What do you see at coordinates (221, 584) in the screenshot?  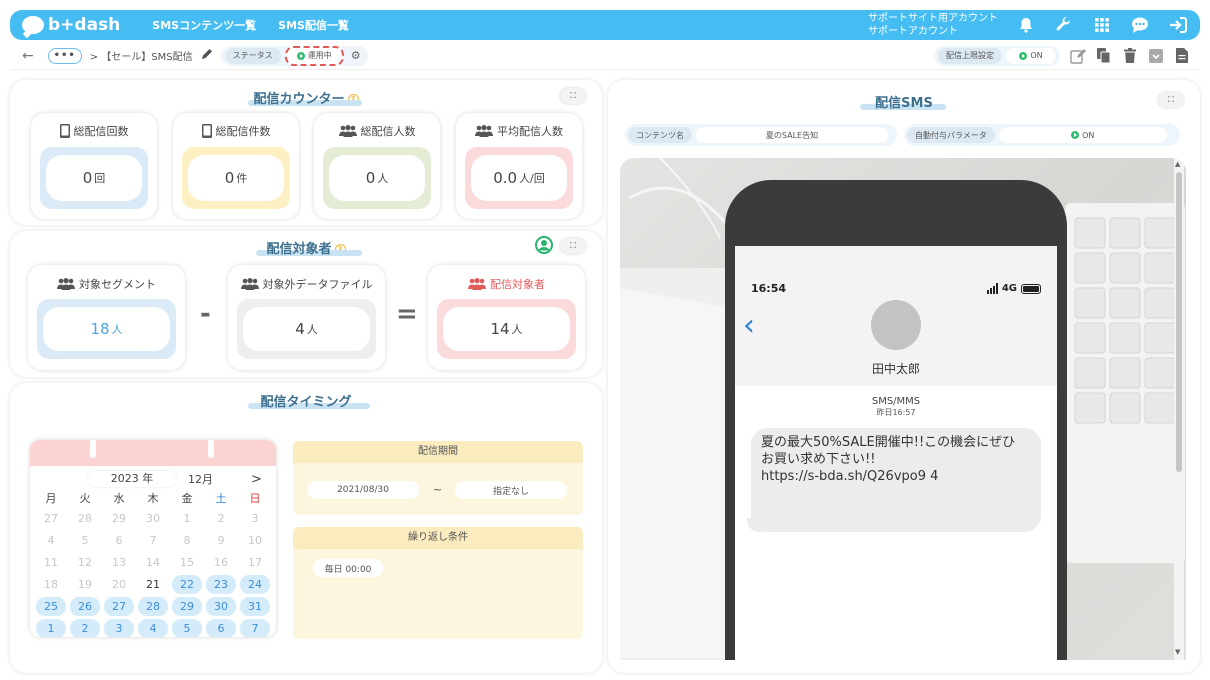 I see `calendar-day: 23` at bounding box center [221, 584].